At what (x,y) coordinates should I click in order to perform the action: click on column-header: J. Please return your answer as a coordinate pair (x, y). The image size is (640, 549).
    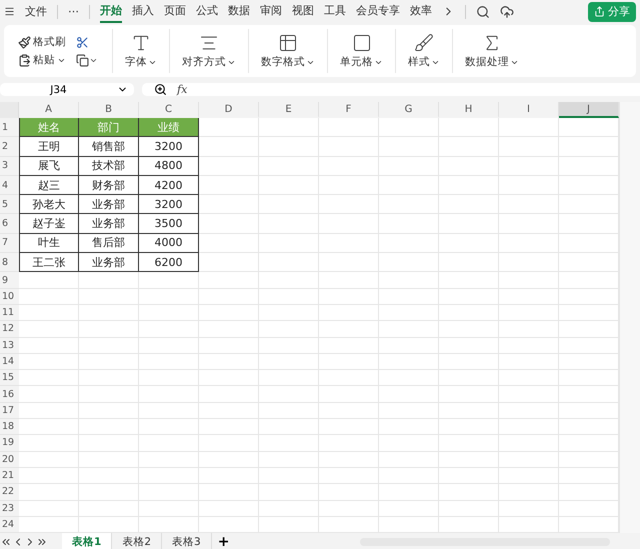
    Looking at the image, I should click on (589, 110).